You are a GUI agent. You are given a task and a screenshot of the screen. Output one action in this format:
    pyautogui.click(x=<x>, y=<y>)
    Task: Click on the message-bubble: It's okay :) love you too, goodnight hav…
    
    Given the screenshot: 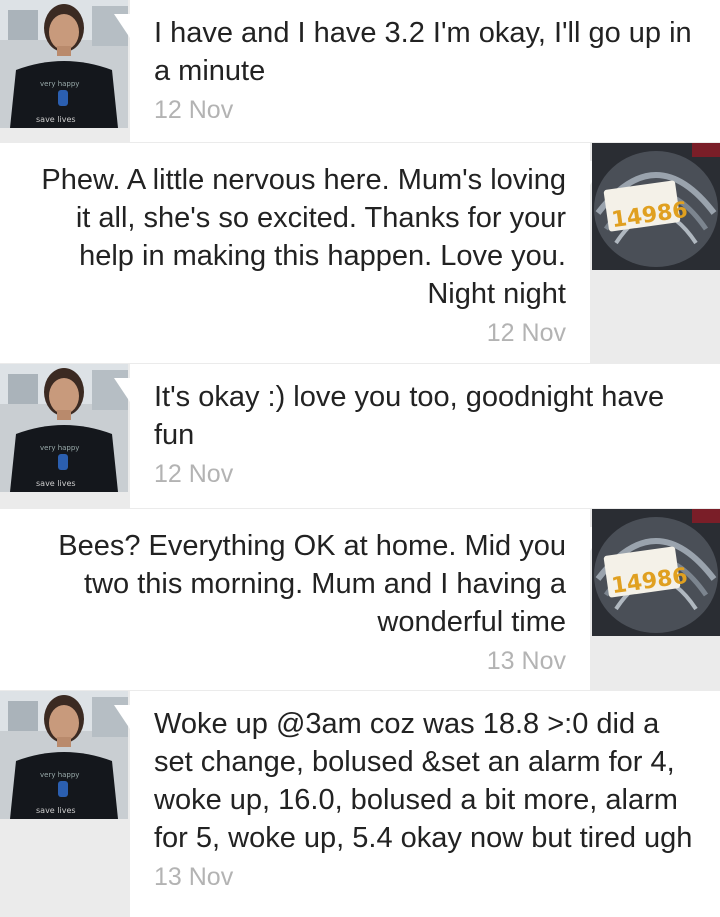 What is the action you would take?
    pyautogui.click(x=425, y=436)
    